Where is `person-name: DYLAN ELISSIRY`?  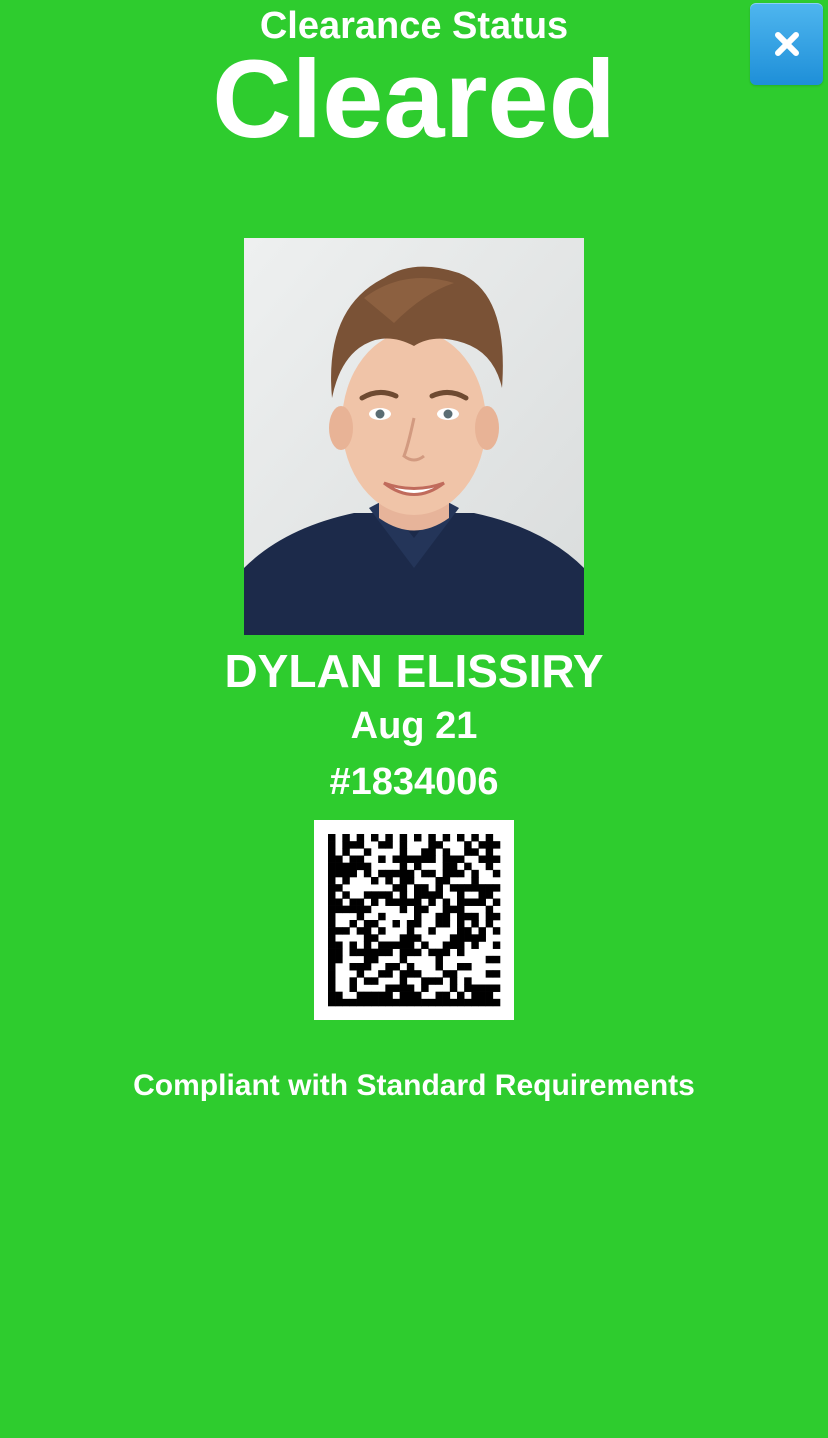
person-name: DYLAN ELISSIRY is located at coordinates (414, 671).